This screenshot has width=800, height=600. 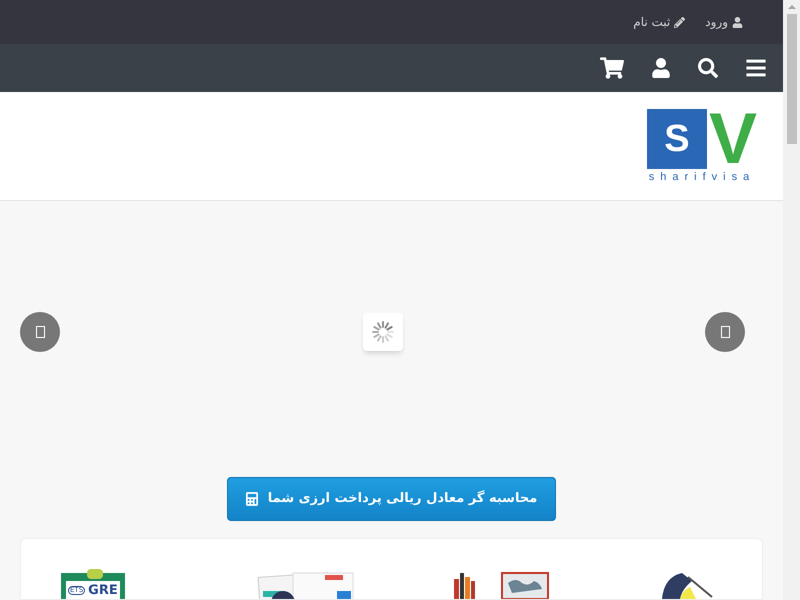 I want to click on pencil-icon, so click(x=680, y=22).